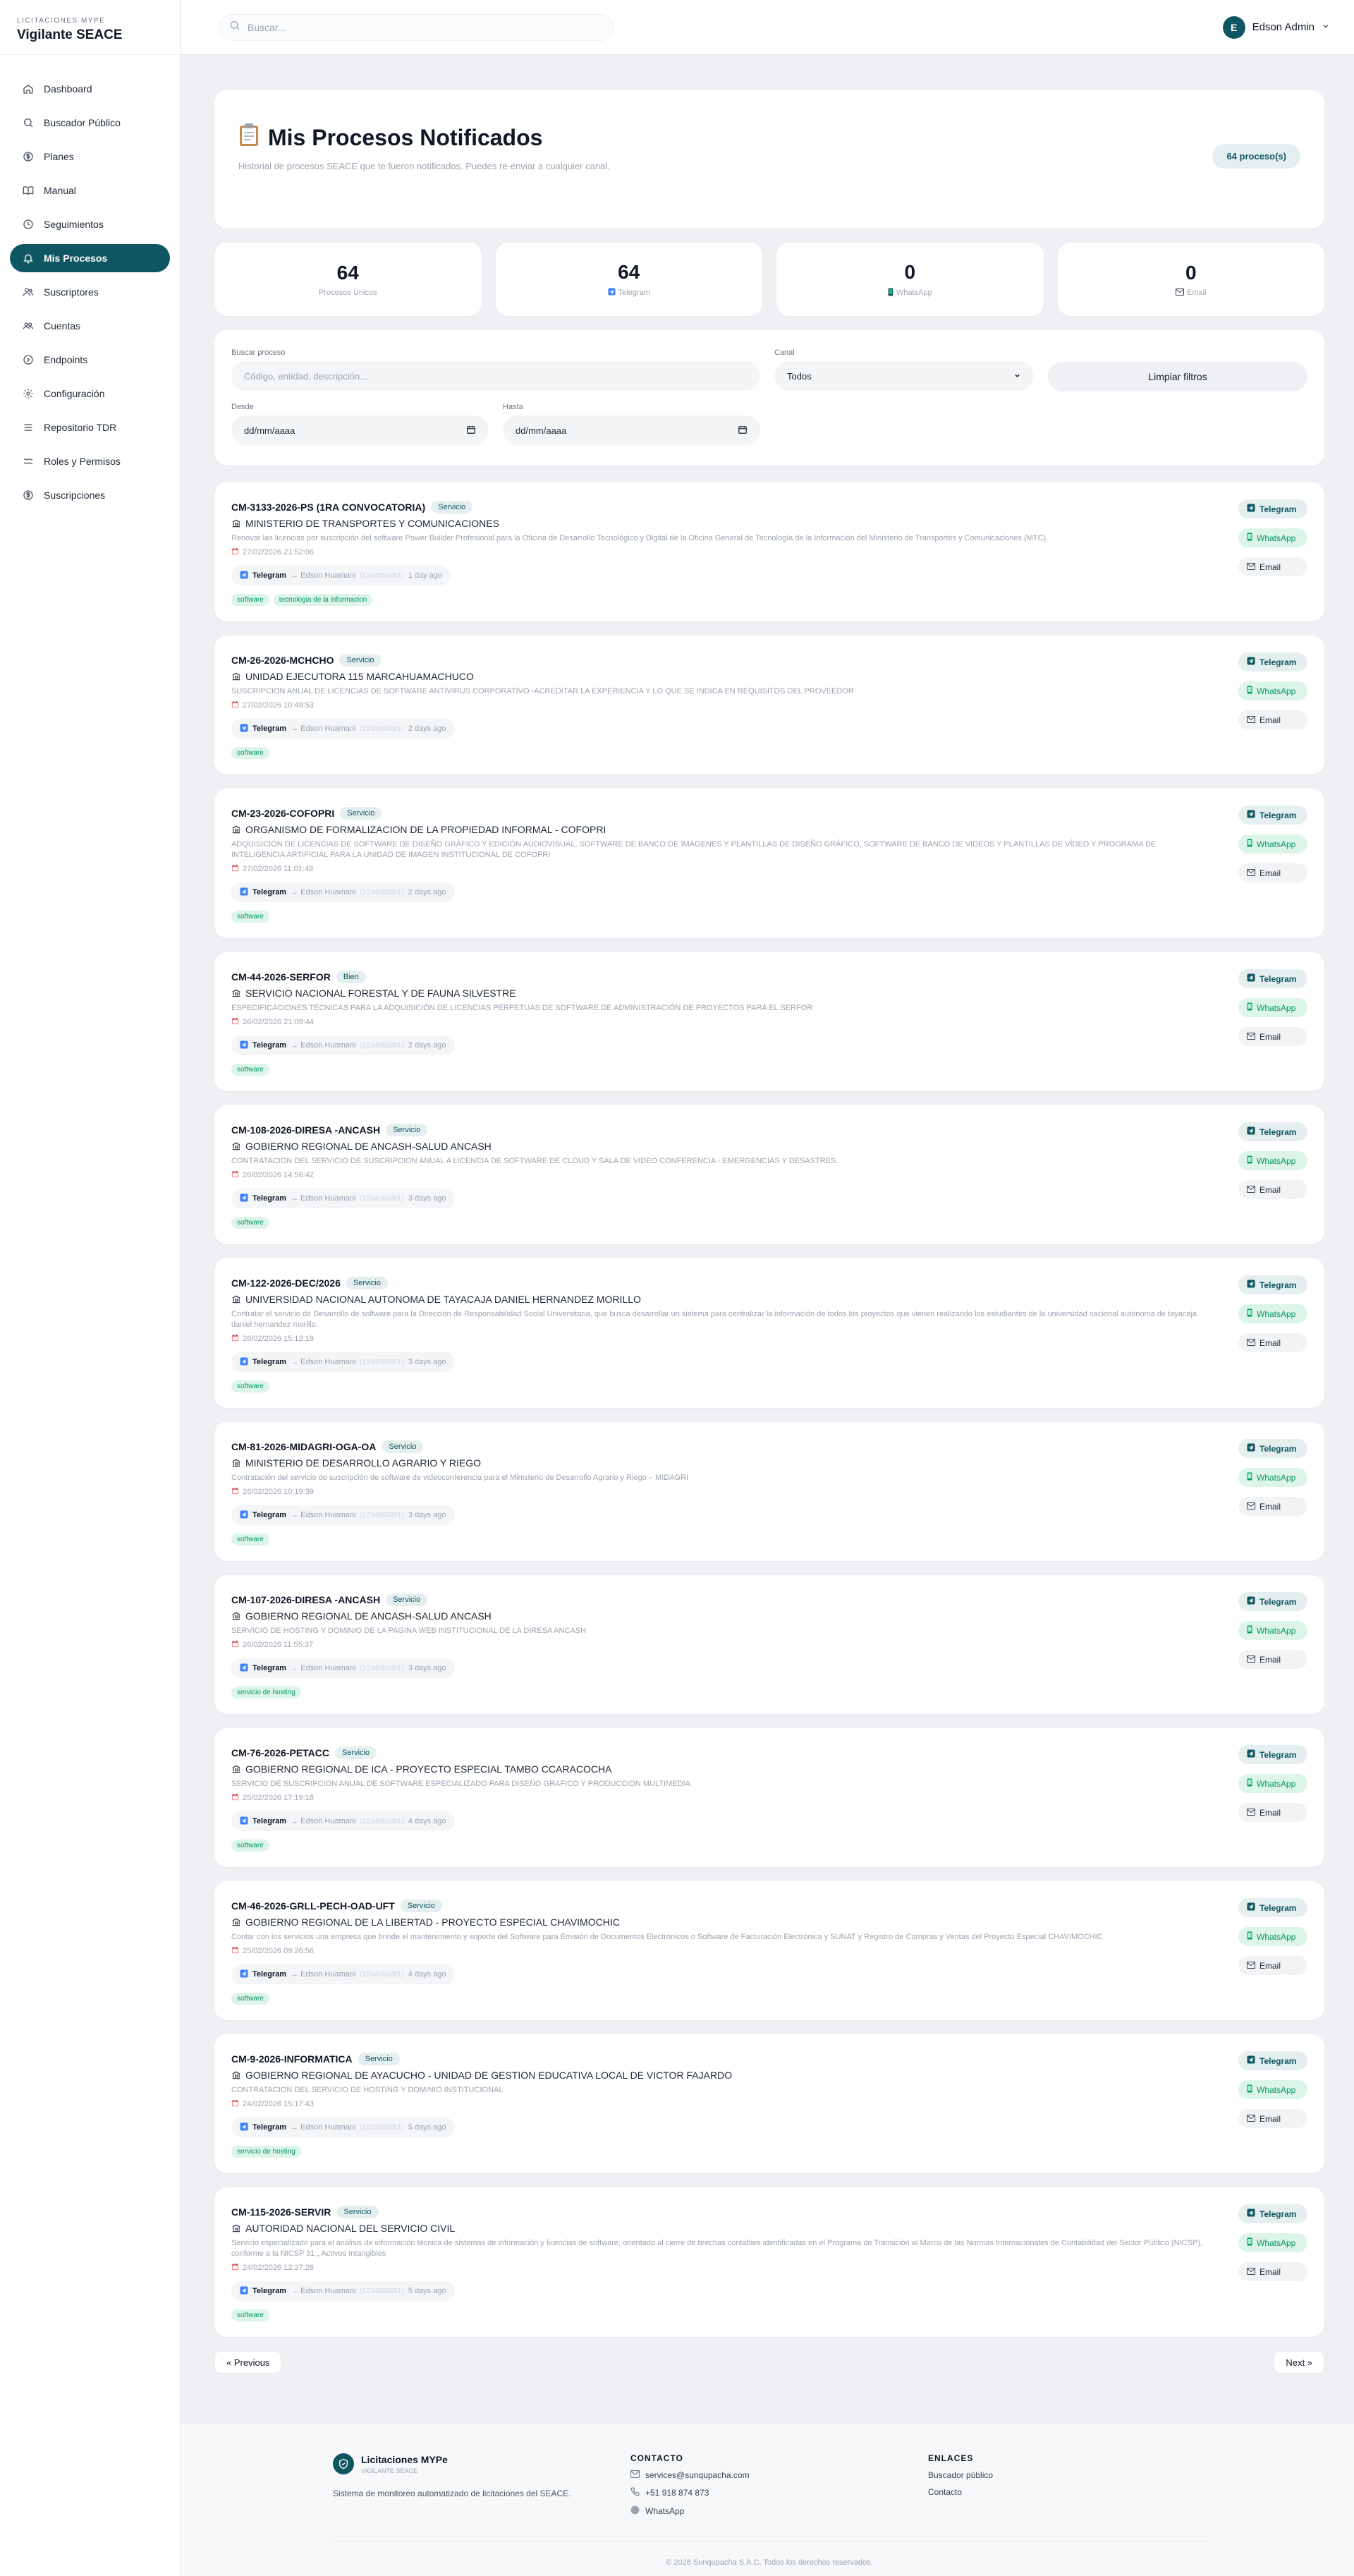 The height and width of the screenshot is (2576, 1354). I want to click on sidebar-item-configuración: Configuración, so click(90, 393).